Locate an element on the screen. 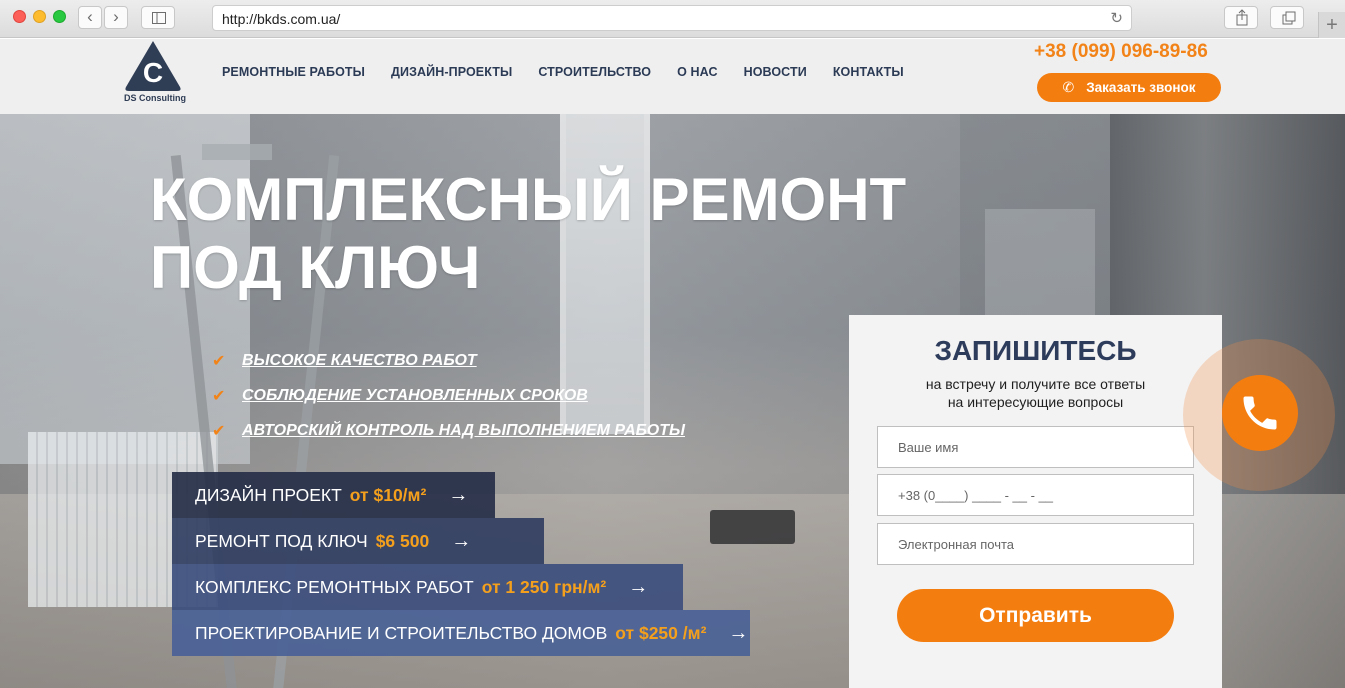 Image resolution: width=1345 pixels, height=688 pixels. back-button: ‹ is located at coordinates (90, 17).